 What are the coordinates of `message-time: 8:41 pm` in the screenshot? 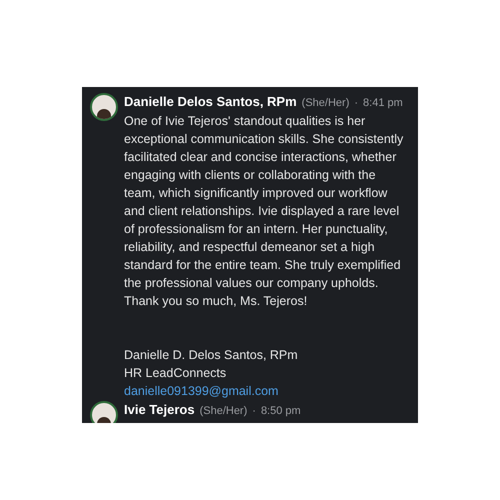 It's located at (383, 103).